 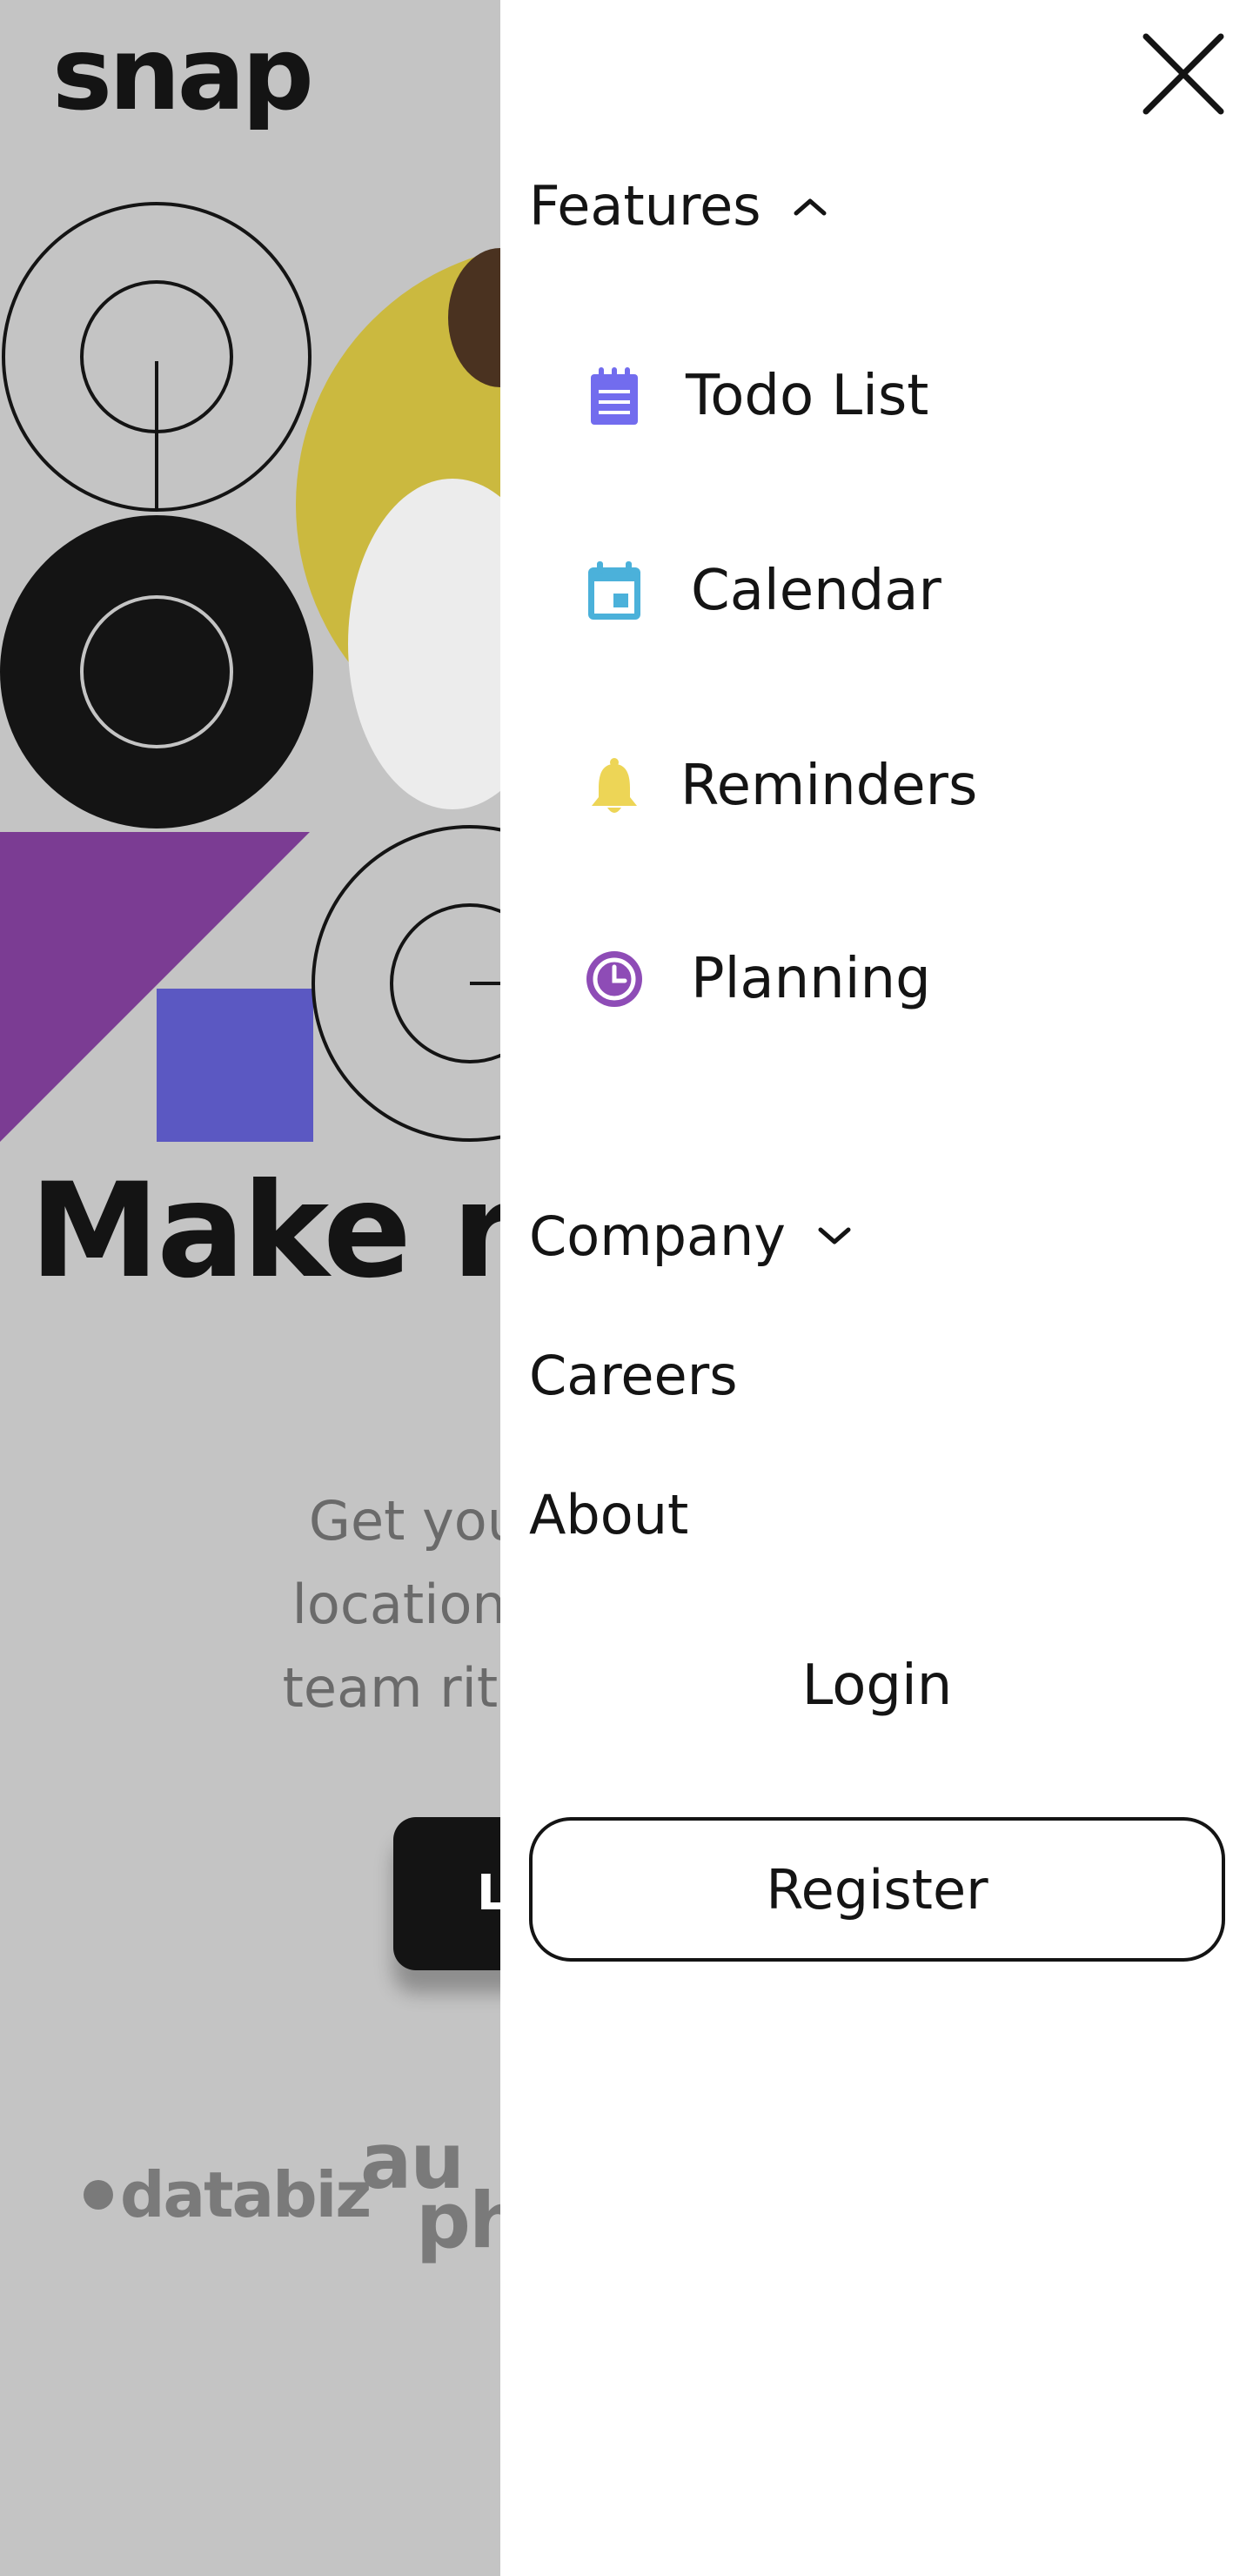 What do you see at coordinates (442, 2191) in the screenshot?
I see `client-logo-audiophile: au ph` at bounding box center [442, 2191].